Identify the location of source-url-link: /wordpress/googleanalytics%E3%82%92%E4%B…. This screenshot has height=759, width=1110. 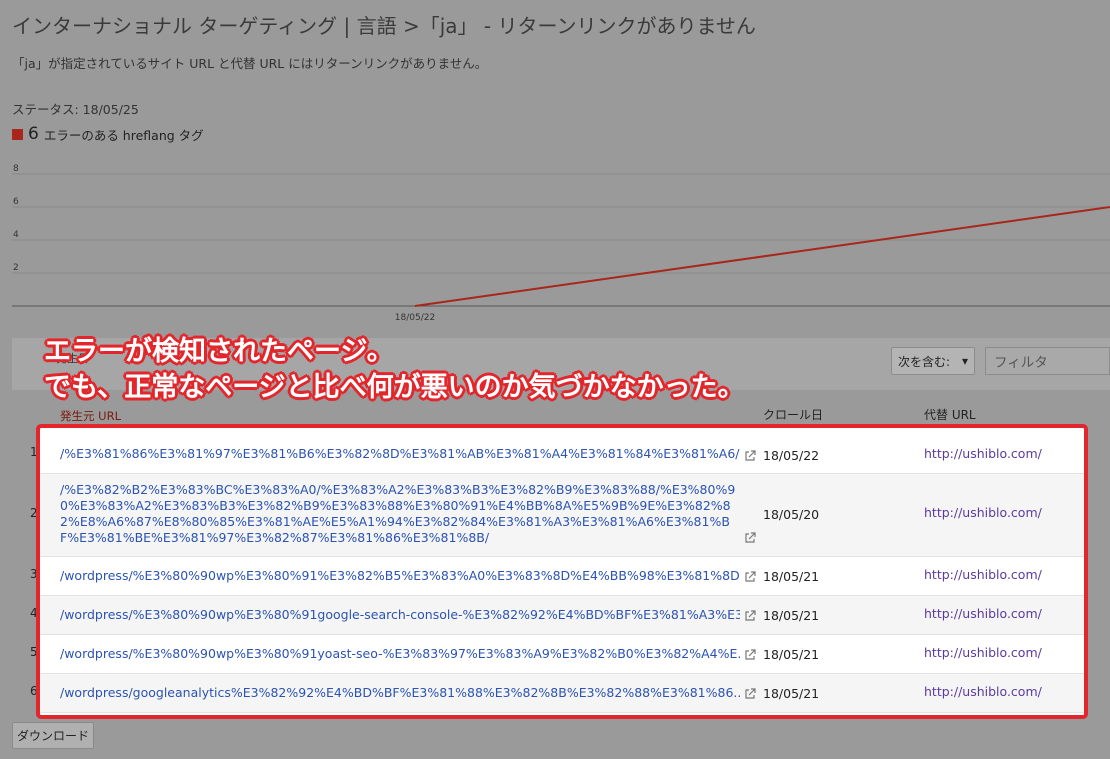
(400, 693).